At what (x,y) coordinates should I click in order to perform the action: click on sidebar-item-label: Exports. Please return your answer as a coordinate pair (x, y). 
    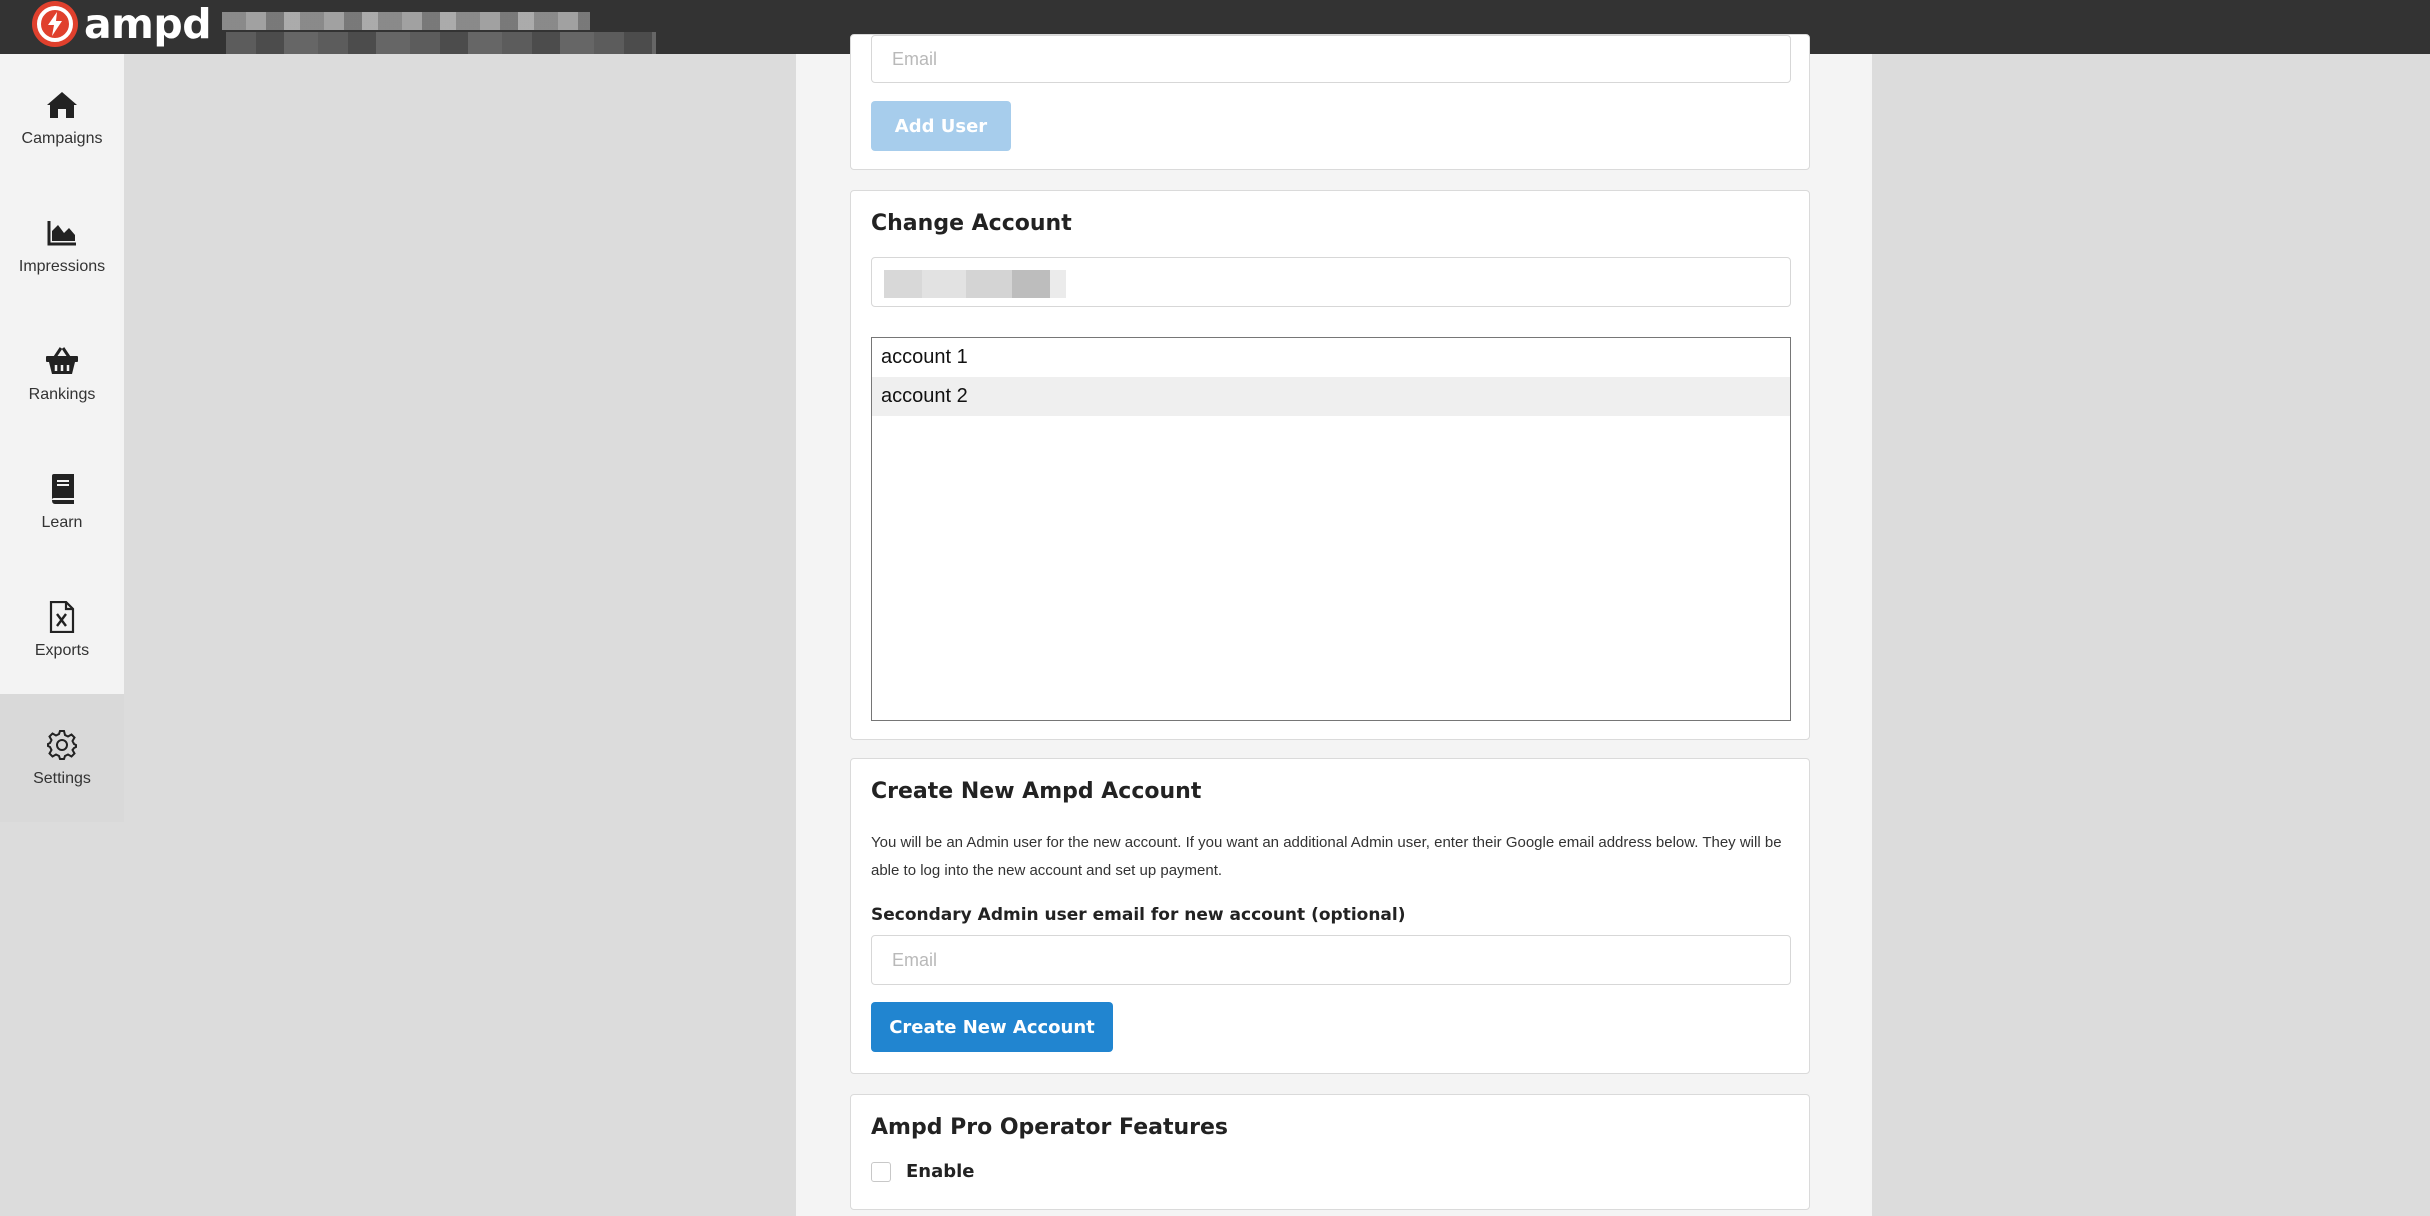
    Looking at the image, I should click on (62, 650).